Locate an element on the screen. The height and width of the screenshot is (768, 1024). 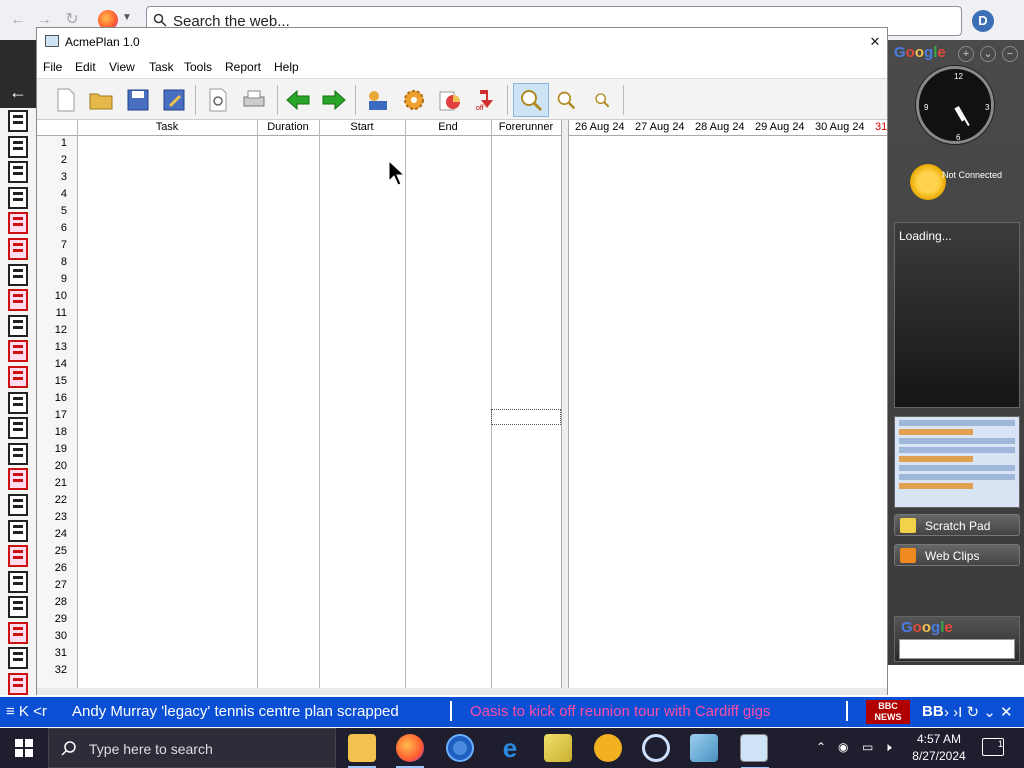
row-number: 30 is located at coordinates (52, 636).